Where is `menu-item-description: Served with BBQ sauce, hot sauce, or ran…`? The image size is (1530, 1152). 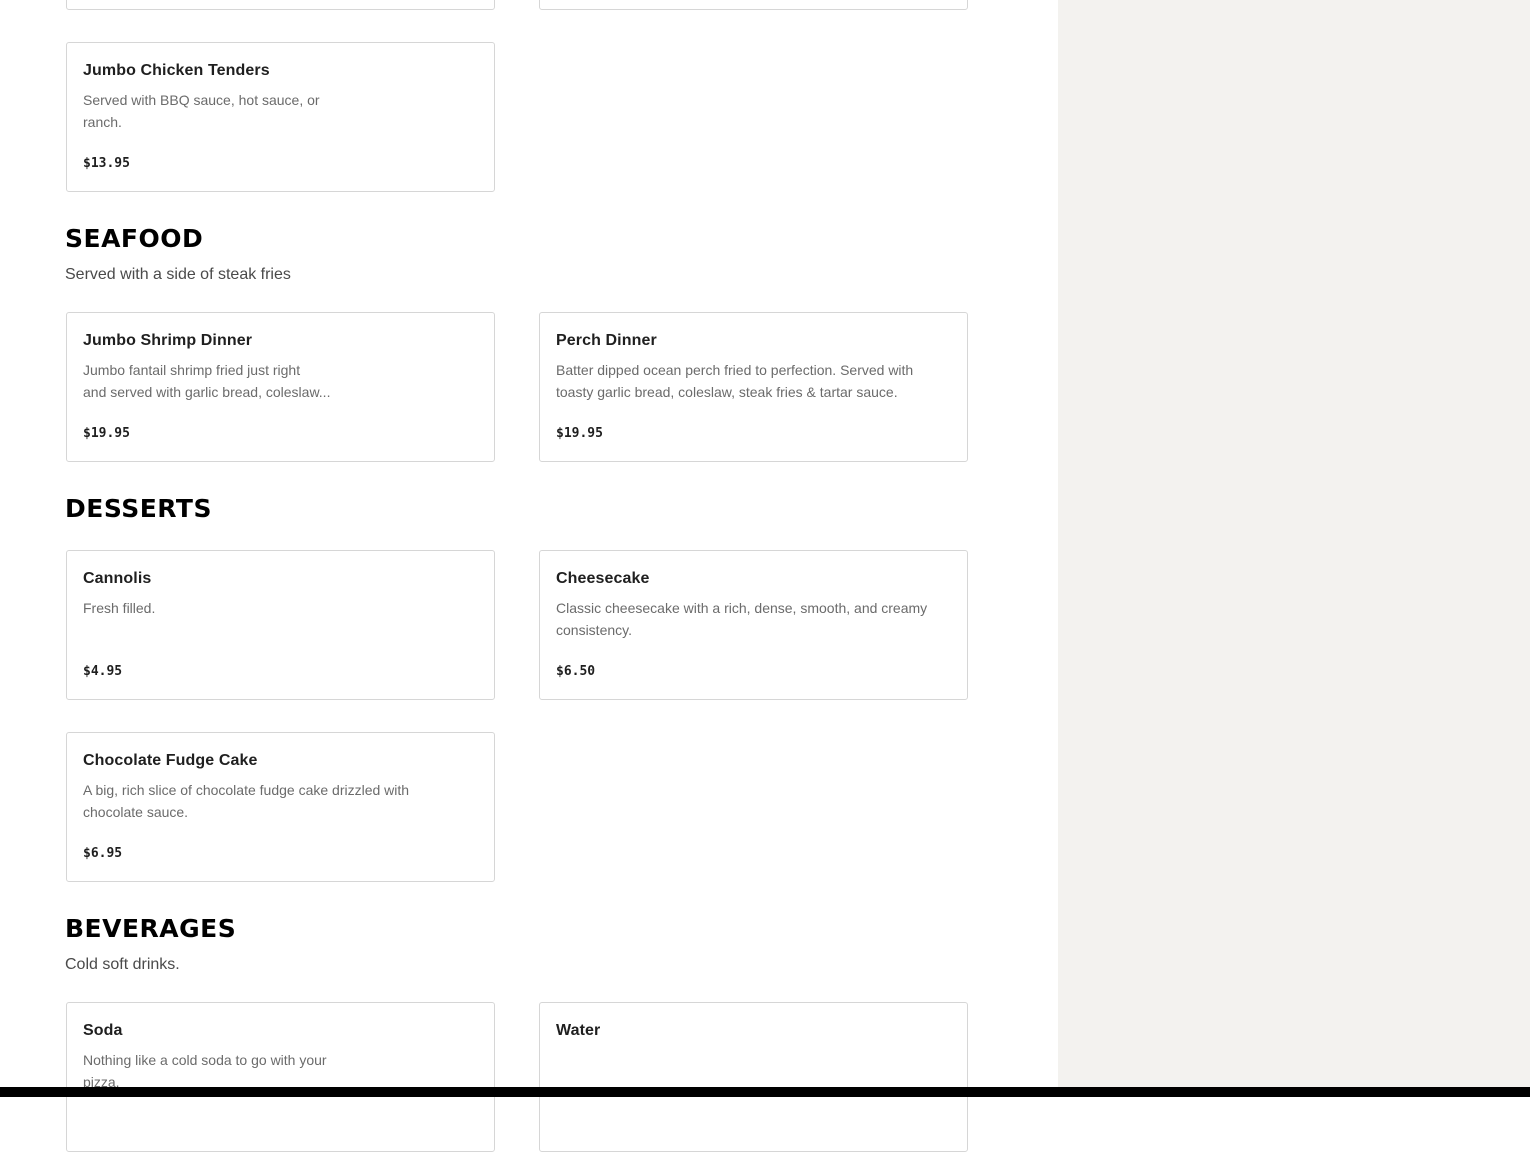
menu-item-description: Served with BBQ sauce, hot sauce, or ran… is located at coordinates (201, 111).